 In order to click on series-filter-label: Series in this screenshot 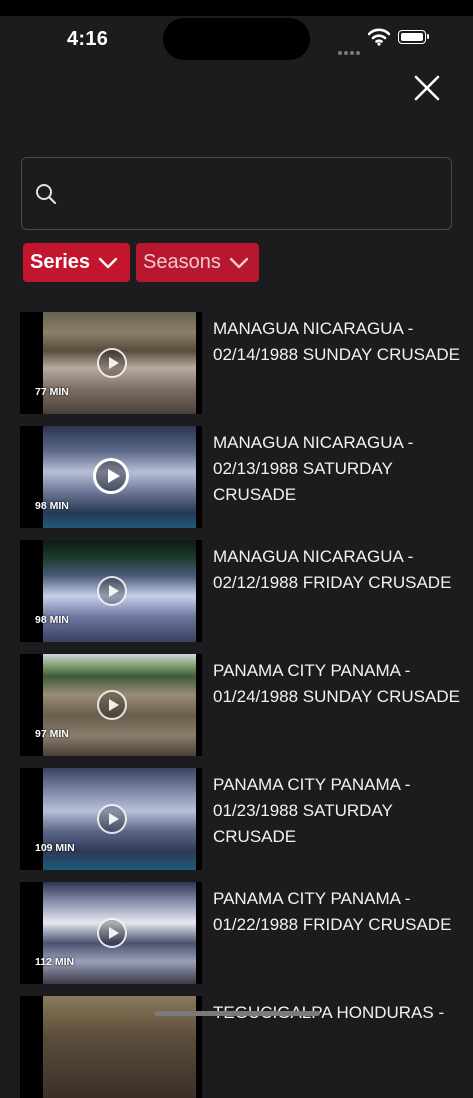, I will do `click(60, 262)`.